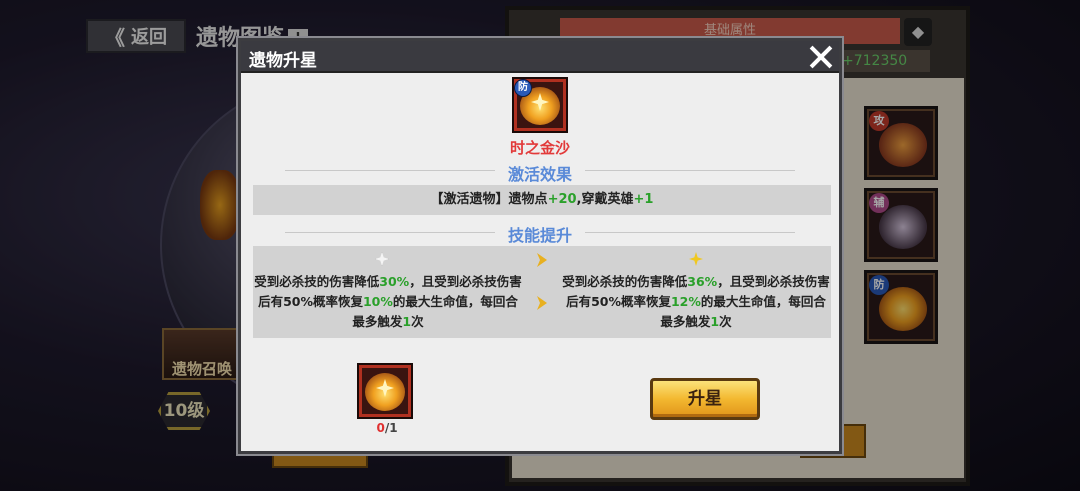  I want to click on cost-count: 0/1, so click(387, 428).